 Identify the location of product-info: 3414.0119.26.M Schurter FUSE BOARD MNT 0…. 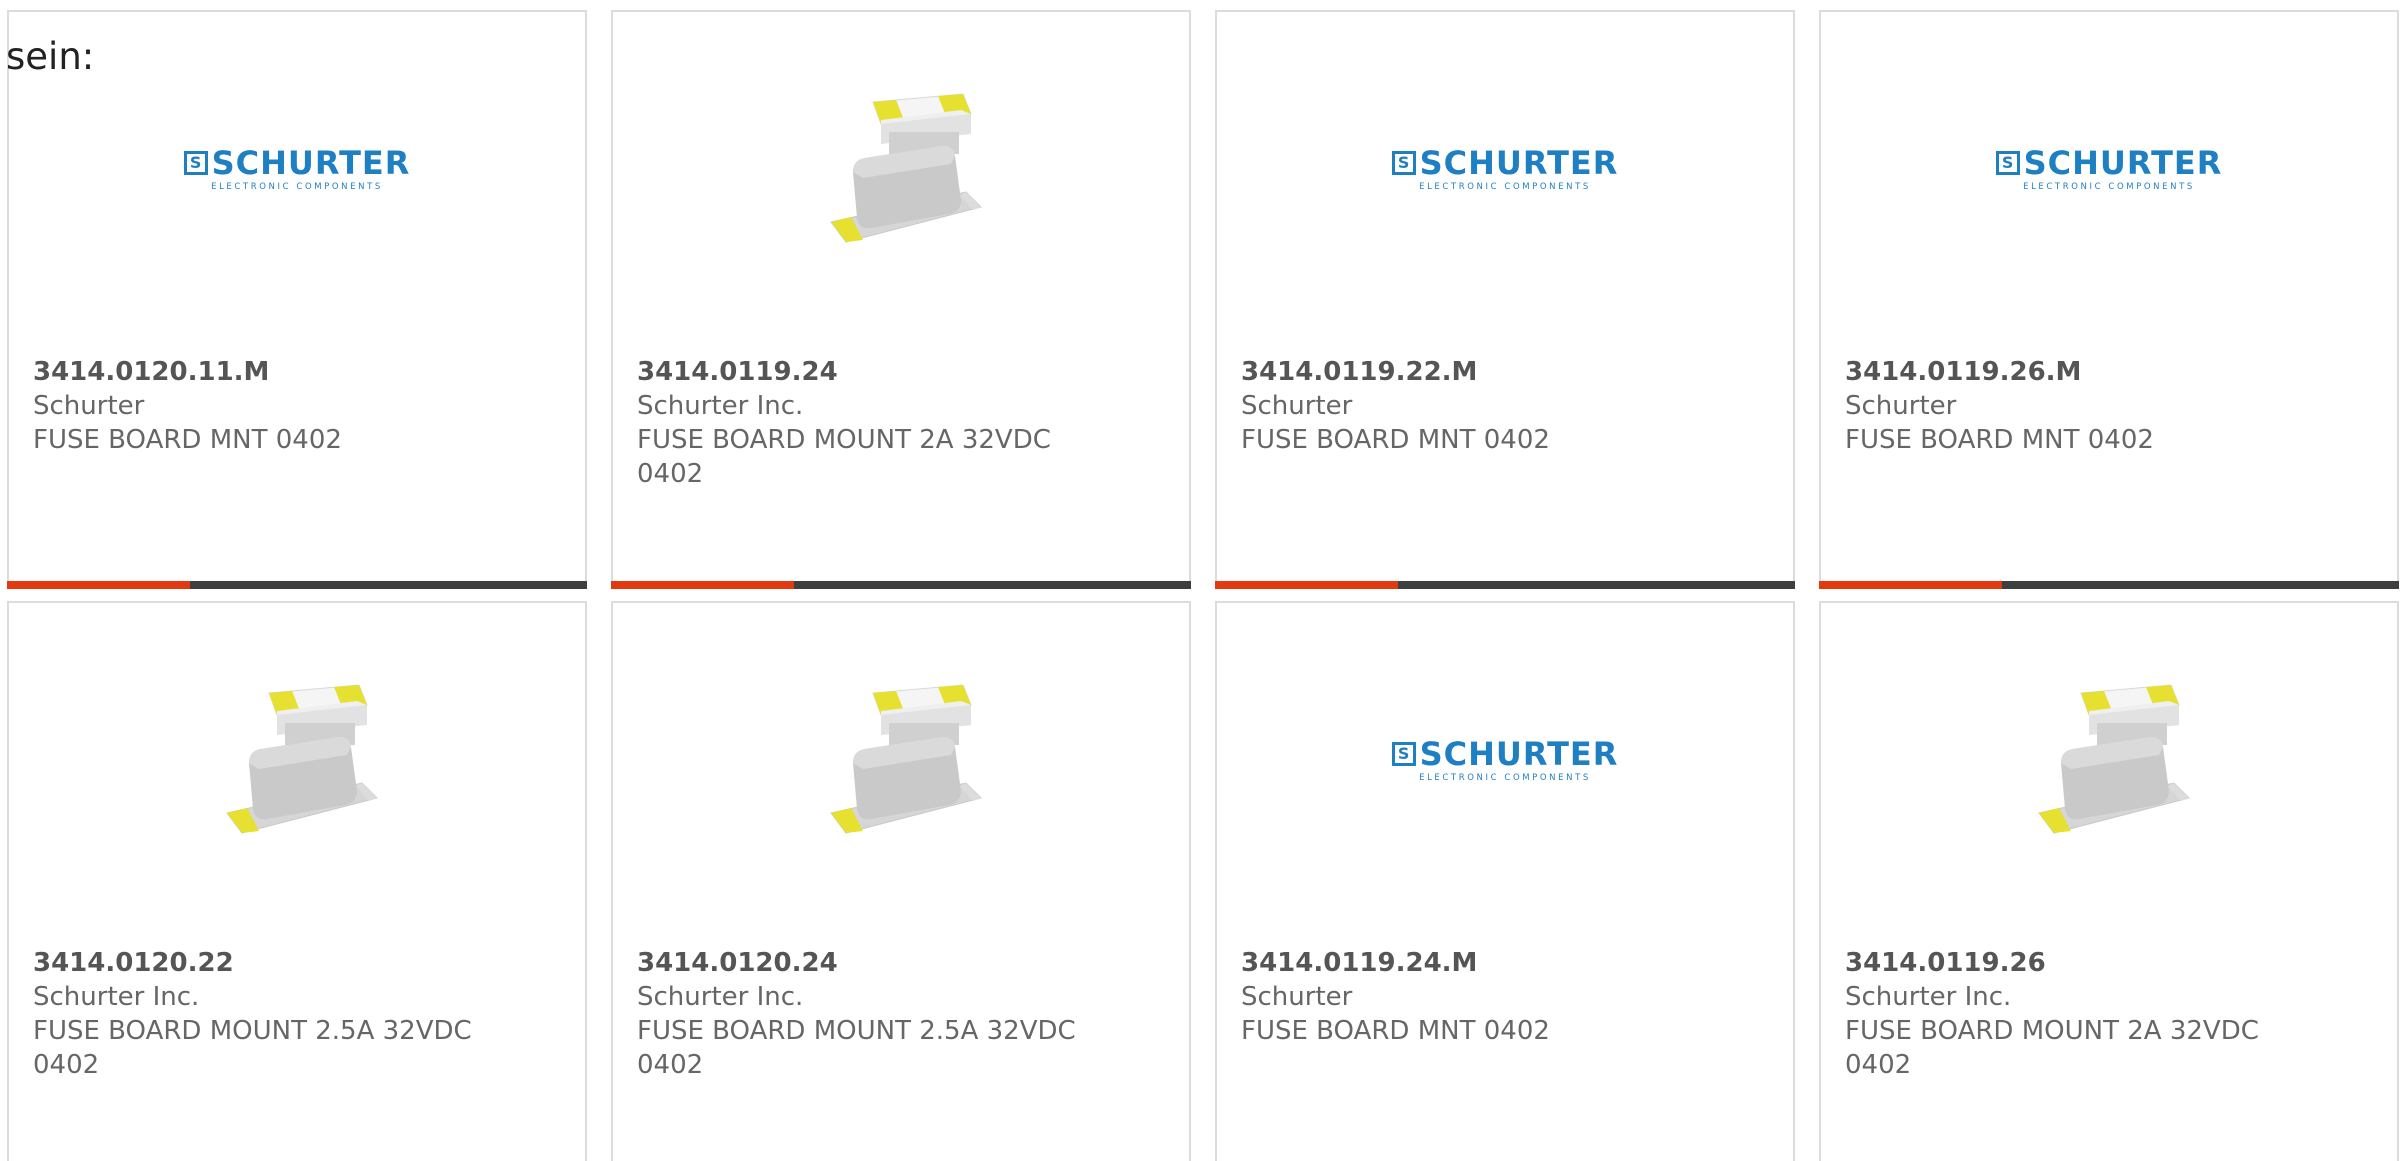
(2109, 406).